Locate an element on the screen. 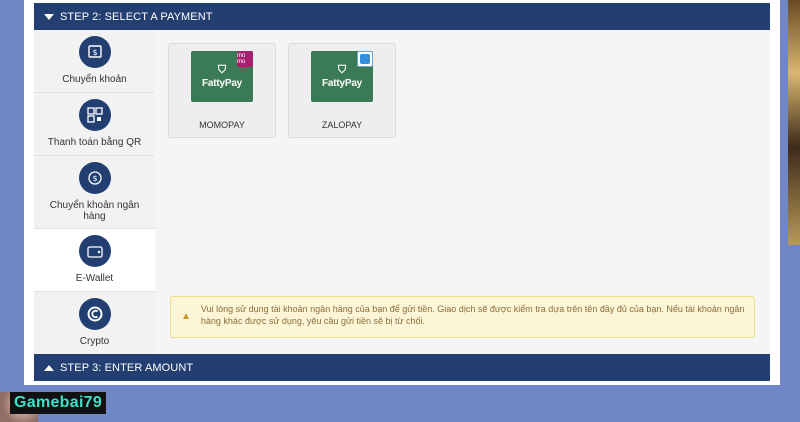 The width and height of the screenshot is (800, 422). wallet-card-momopay: ⛉ FattyPay mo mo MOMOPAY is located at coordinates (222, 90).